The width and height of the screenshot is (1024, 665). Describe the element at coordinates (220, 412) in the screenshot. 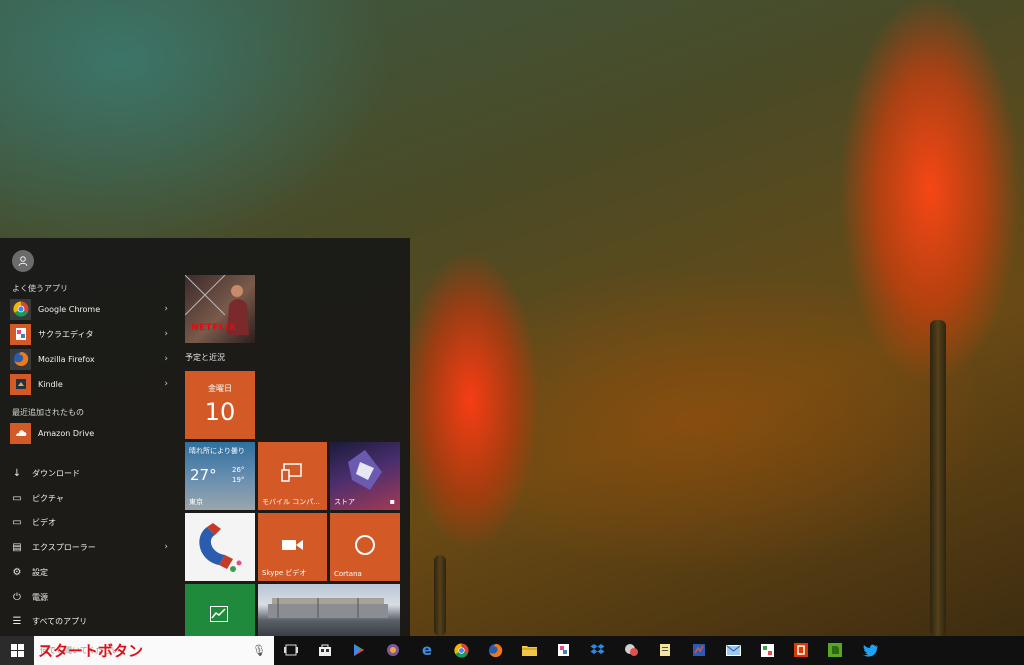

I see `calendar-date: 10` at that location.